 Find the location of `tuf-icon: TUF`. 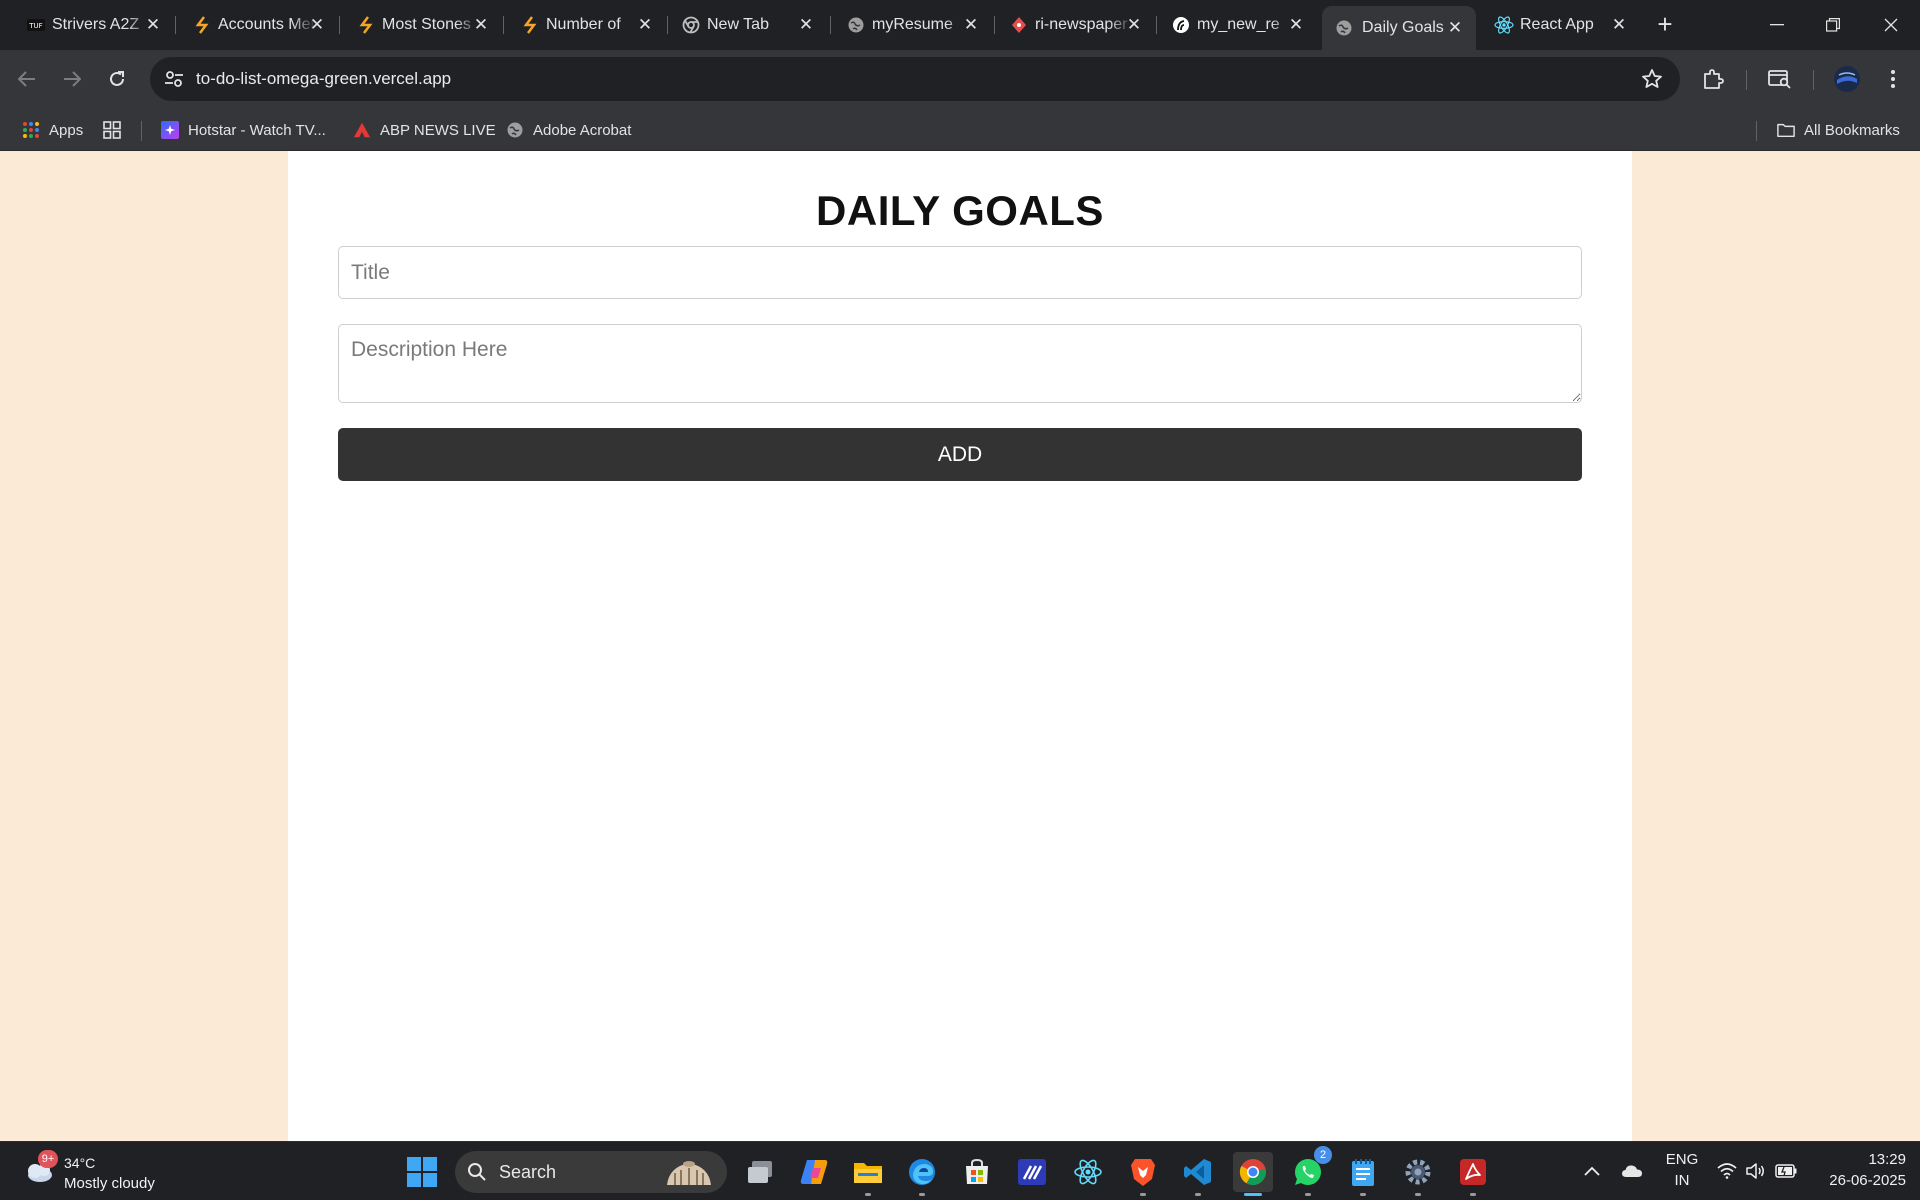

tuf-icon: TUF is located at coordinates (36, 25).